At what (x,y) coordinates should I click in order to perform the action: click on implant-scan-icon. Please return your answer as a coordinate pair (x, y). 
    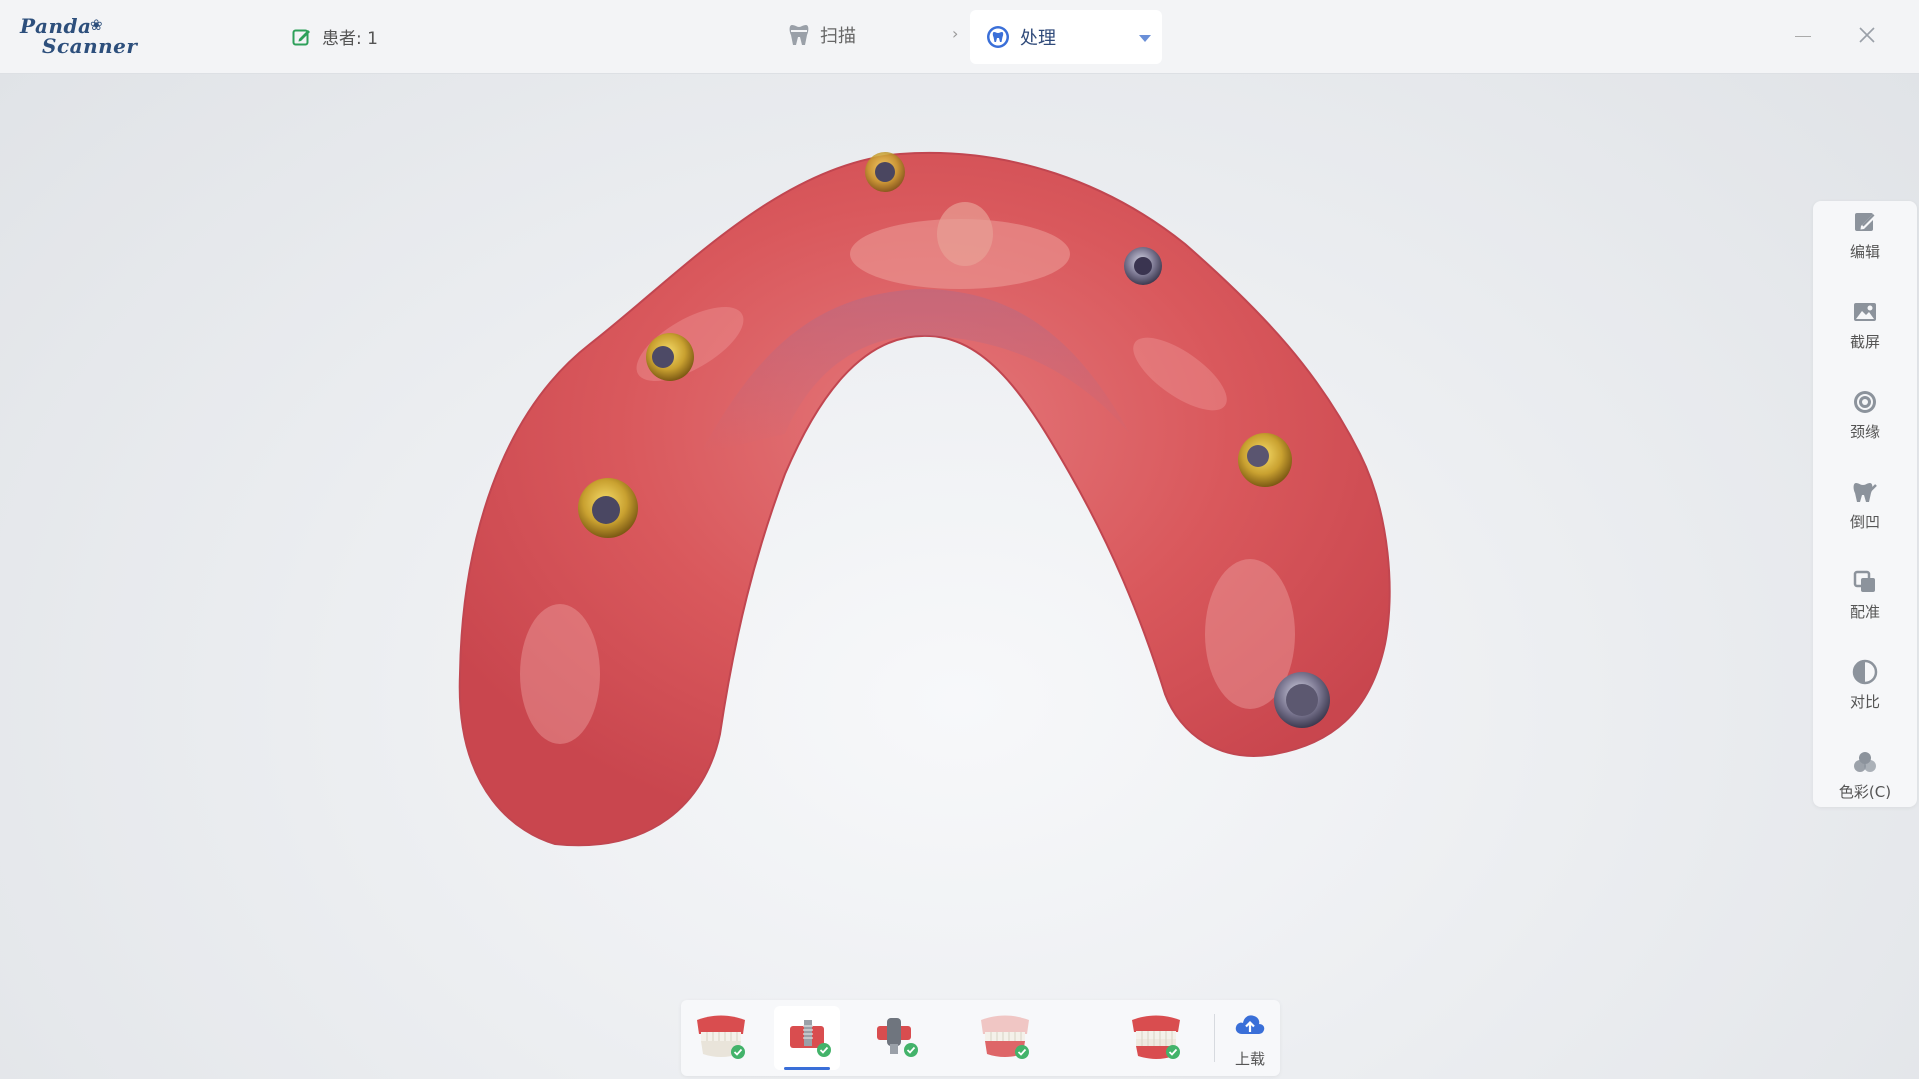
    Looking at the image, I should click on (810, 1038).